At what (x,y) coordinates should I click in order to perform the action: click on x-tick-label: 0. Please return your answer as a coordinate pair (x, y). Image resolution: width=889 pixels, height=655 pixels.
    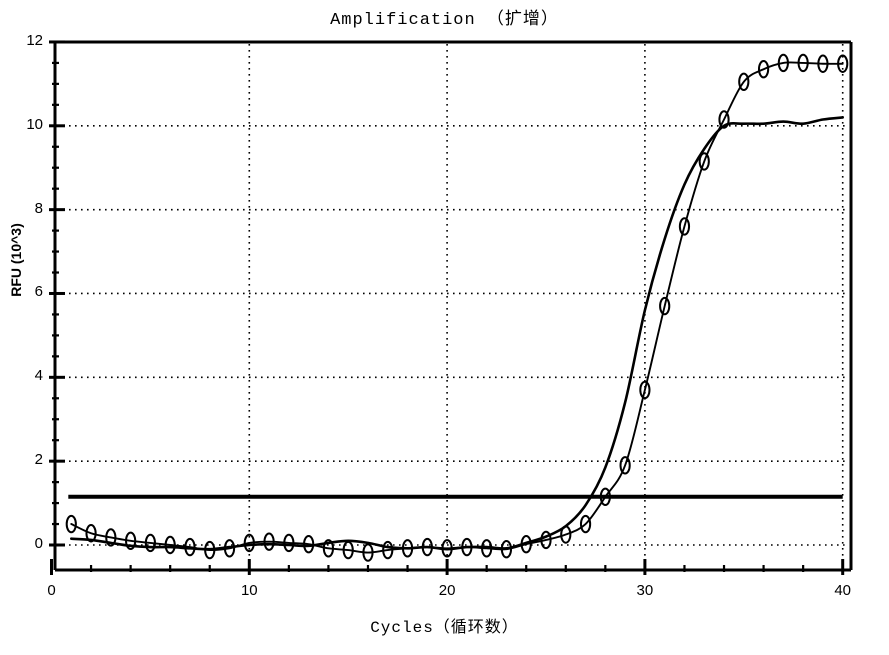
    Looking at the image, I should click on (51, 590).